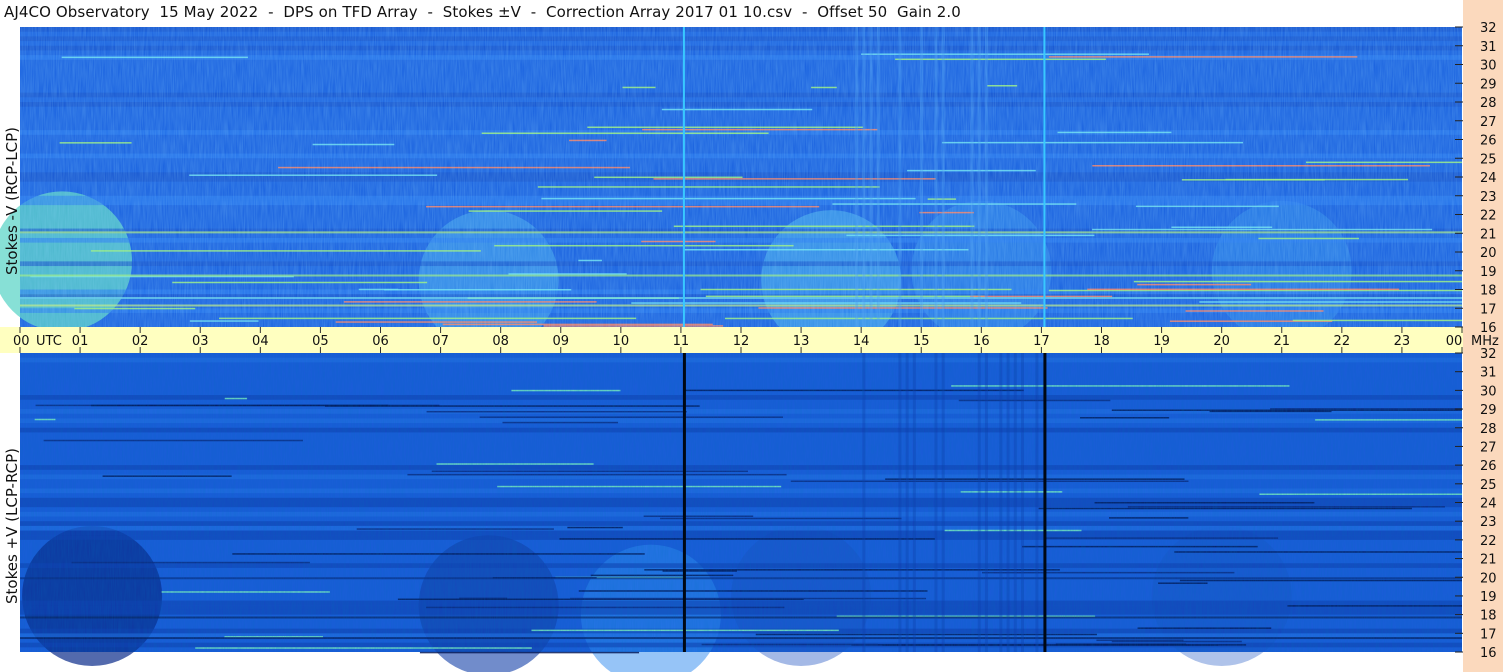 This screenshot has height=672, width=1503. Describe the element at coordinates (49, 341) in the screenshot. I see `utc-label: UTC` at that location.